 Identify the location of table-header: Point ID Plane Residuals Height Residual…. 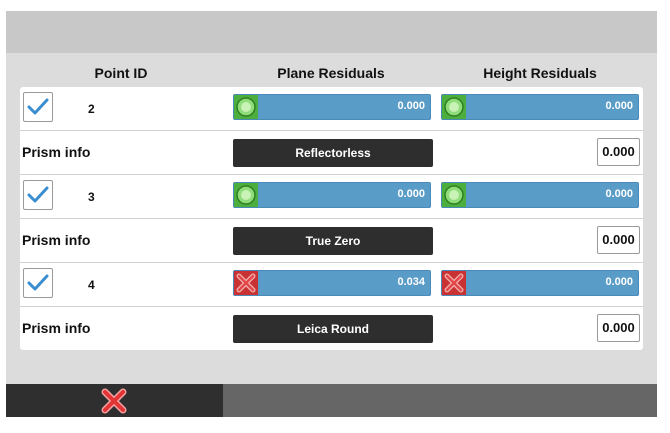
(331, 77).